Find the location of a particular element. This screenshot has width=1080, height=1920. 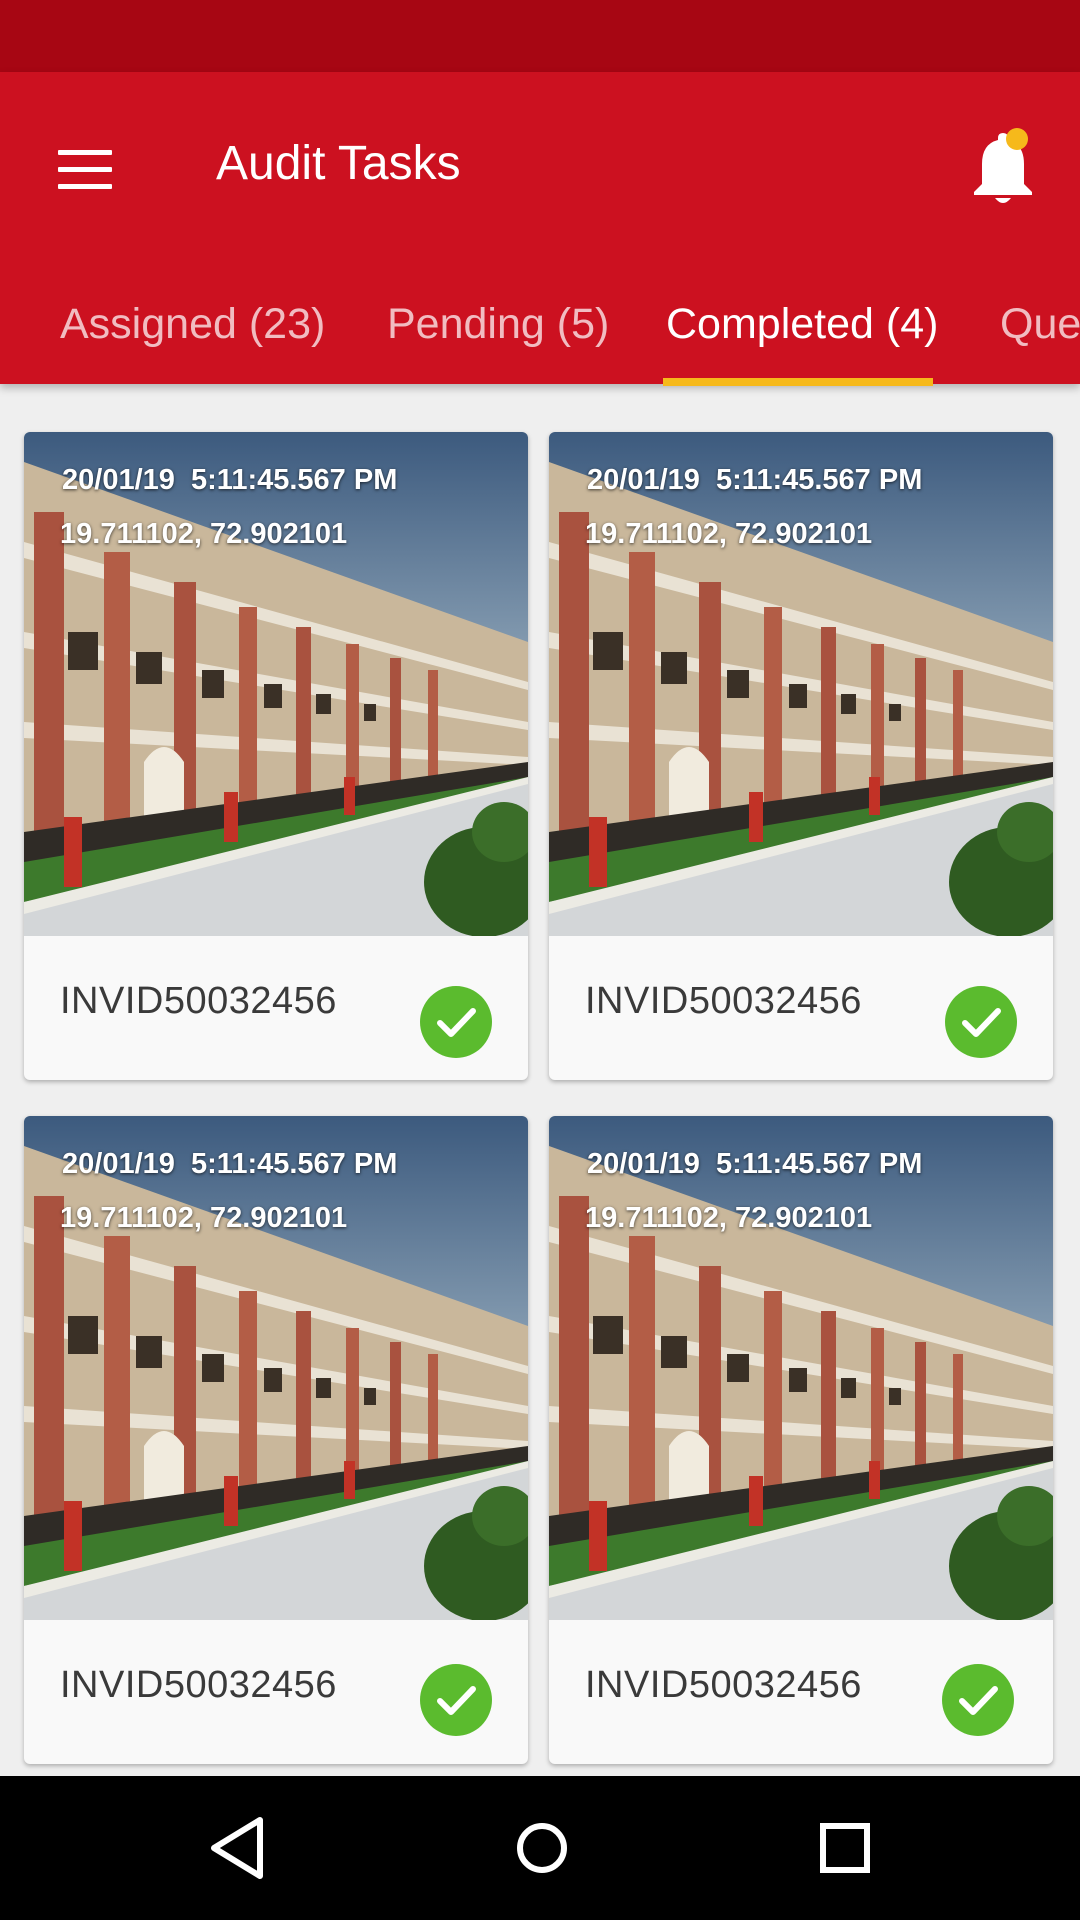

hamburger-menu-icon is located at coordinates (84, 170).